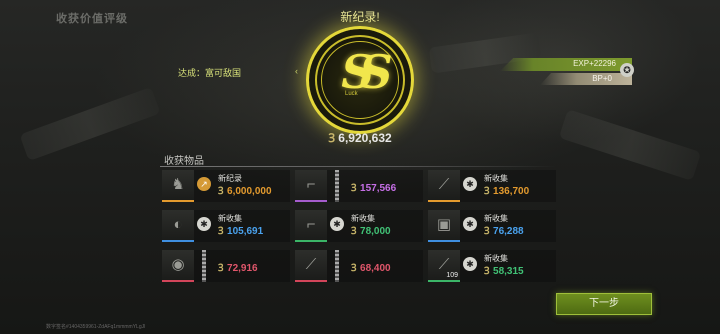 This screenshot has height=334, width=720. I want to click on item-value: Ꝫ 157,566, so click(374, 188).